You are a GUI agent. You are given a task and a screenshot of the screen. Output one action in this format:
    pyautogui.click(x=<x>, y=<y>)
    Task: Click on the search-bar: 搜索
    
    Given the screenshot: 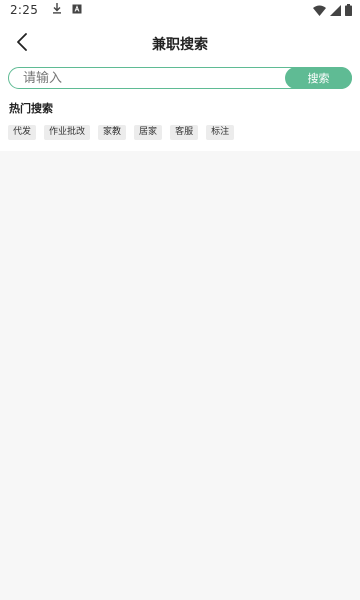 What is the action you would take?
    pyautogui.click(x=180, y=78)
    